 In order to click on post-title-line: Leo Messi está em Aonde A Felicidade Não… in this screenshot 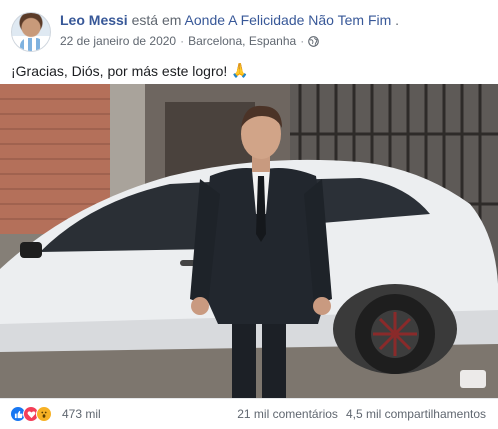, I will do `click(229, 20)`.